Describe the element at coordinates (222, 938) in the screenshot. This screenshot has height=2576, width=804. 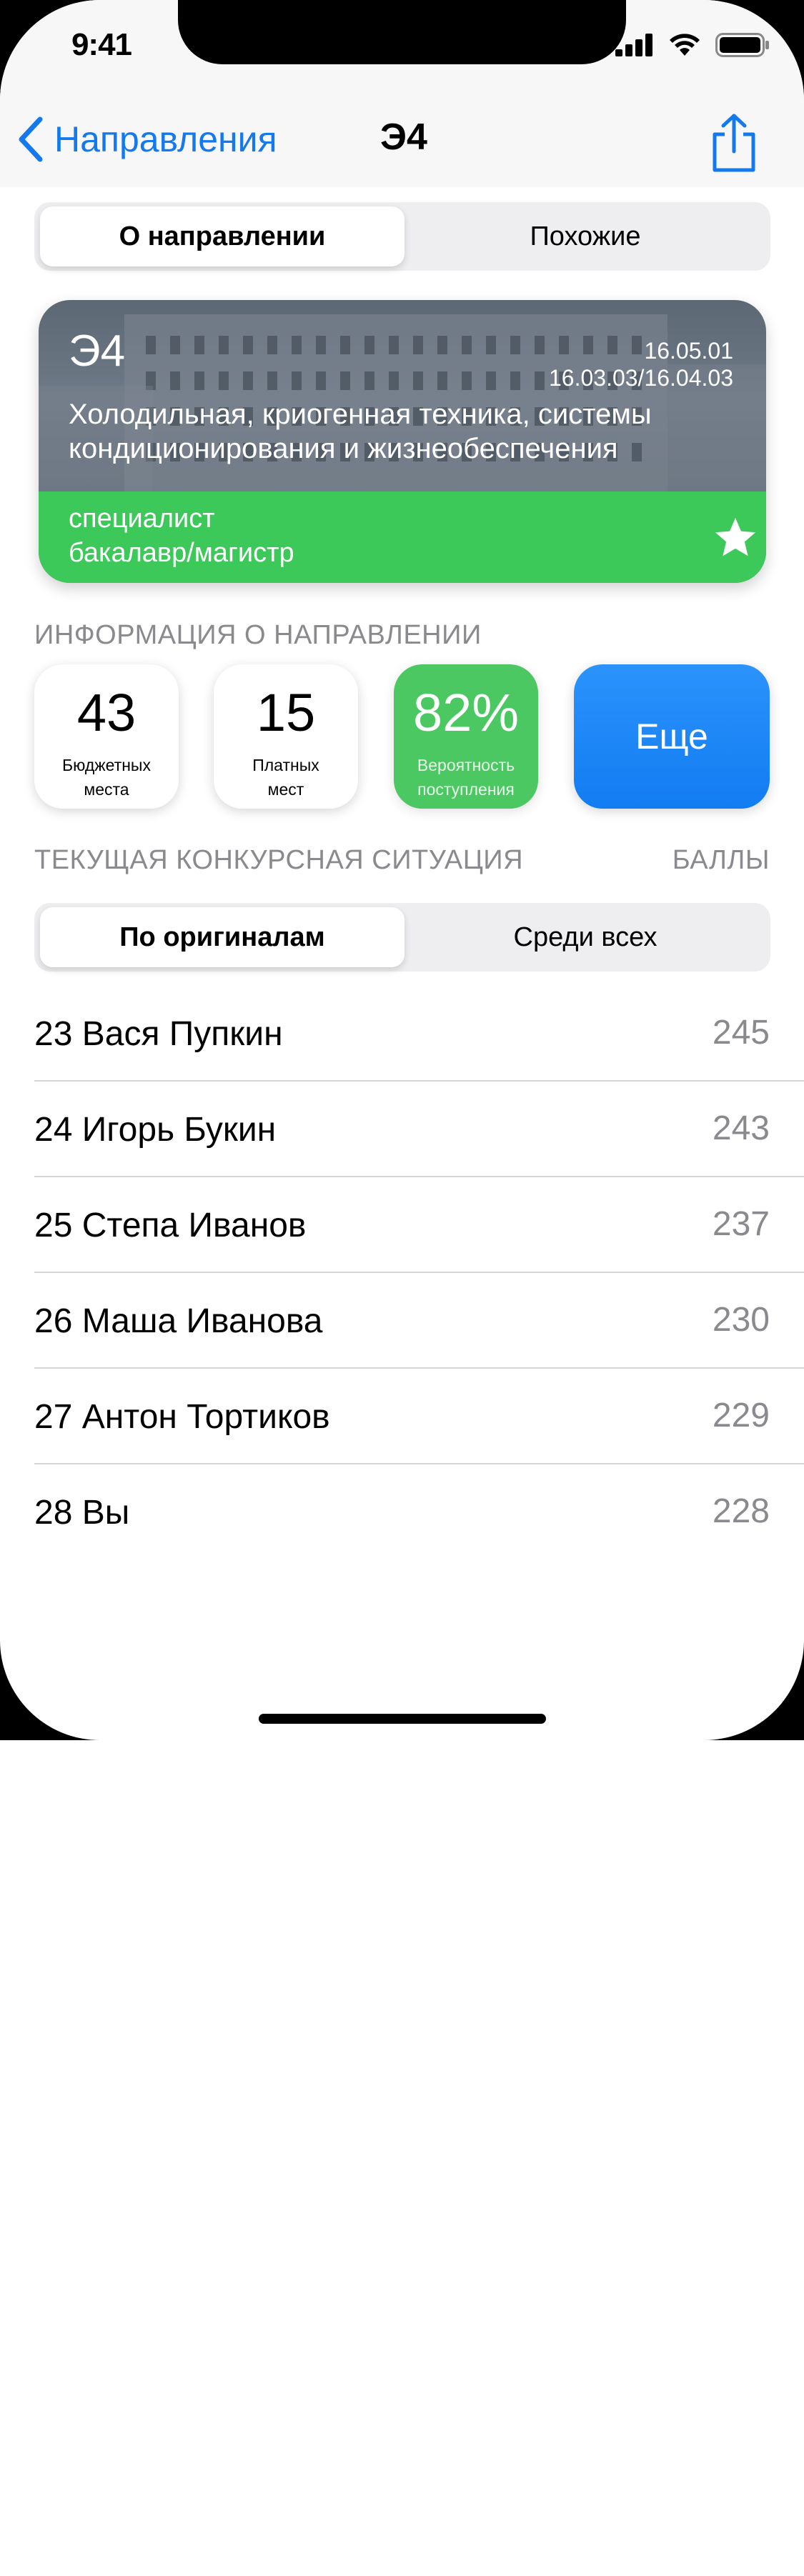
I see `tab-by-originals: По оригиналам` at that location.